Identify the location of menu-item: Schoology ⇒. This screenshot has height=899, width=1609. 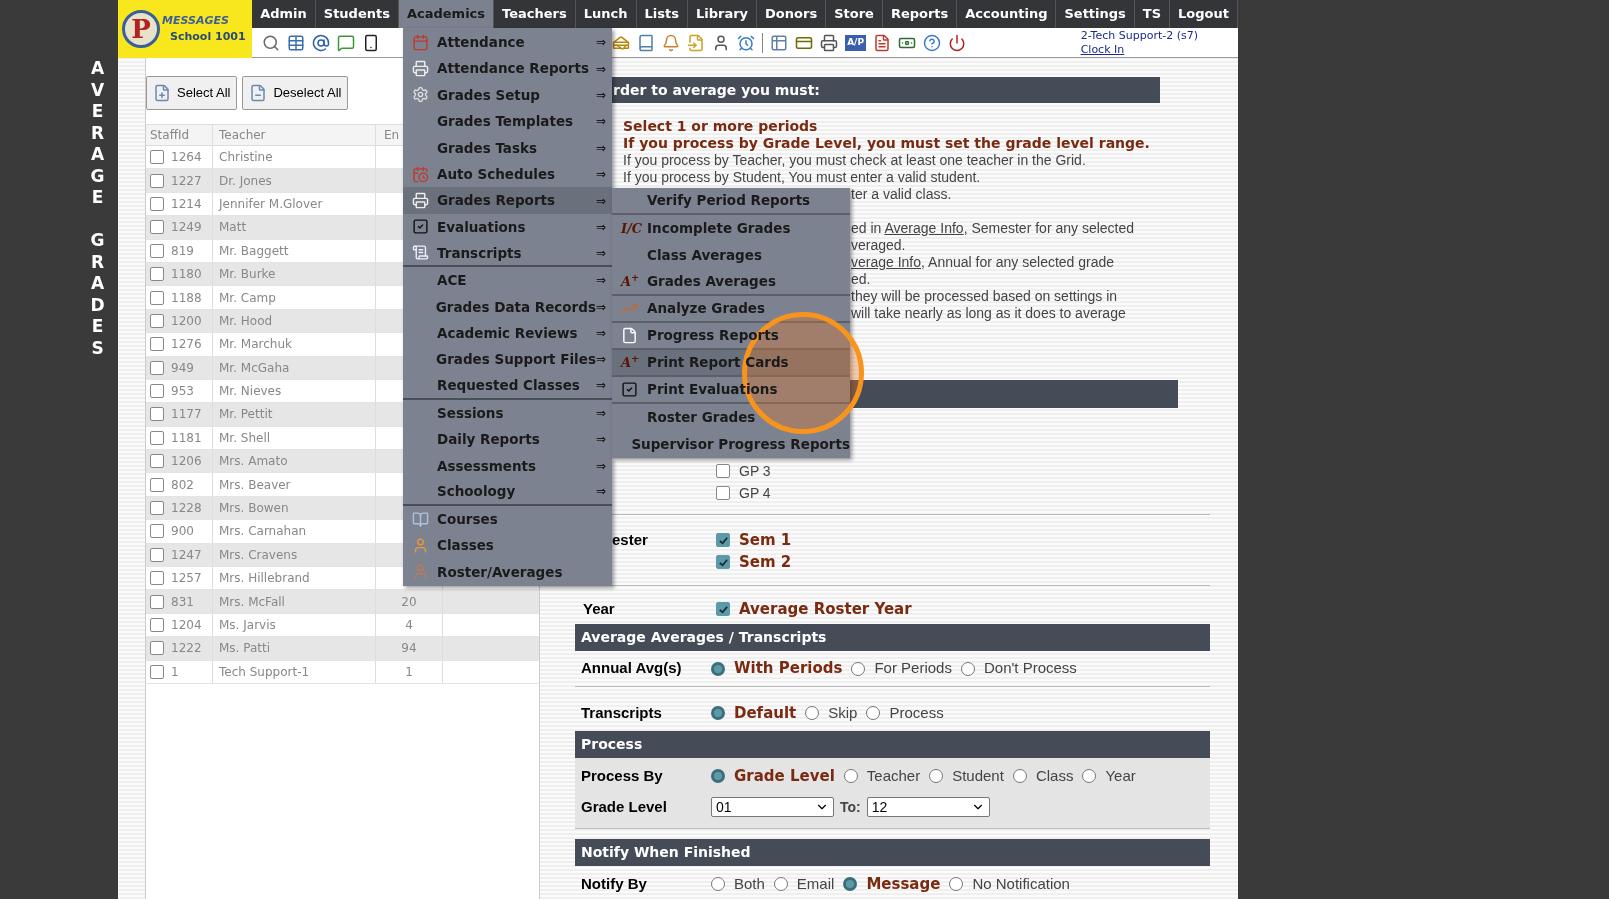
(507, 492).